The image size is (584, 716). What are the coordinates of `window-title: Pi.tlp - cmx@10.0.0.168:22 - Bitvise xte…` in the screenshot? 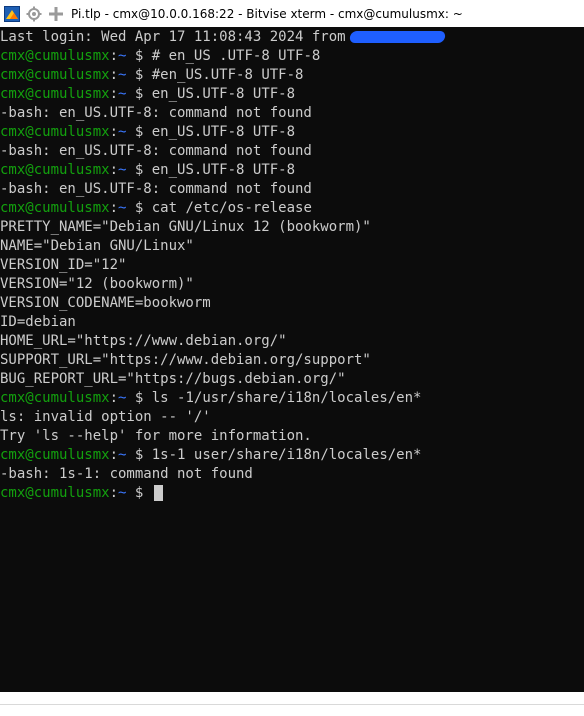 It's located at (267, 13).